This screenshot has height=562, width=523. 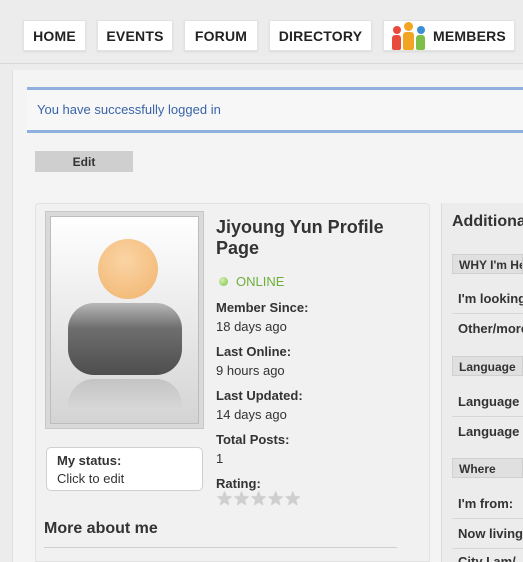 I want to click on nav-members: MEMBERS, so click(x=449, y=35).